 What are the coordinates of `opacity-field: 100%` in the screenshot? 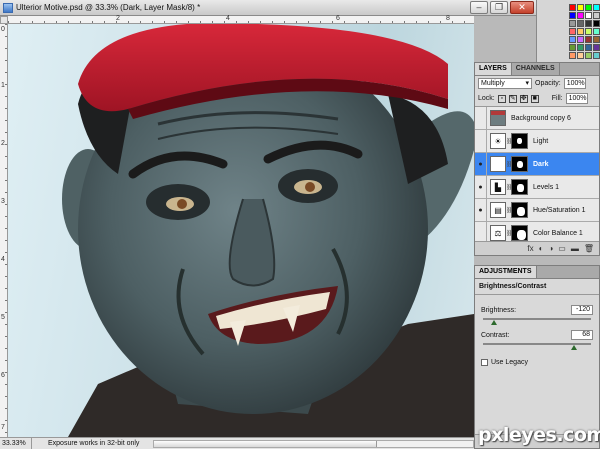 It's located at (574, 83).